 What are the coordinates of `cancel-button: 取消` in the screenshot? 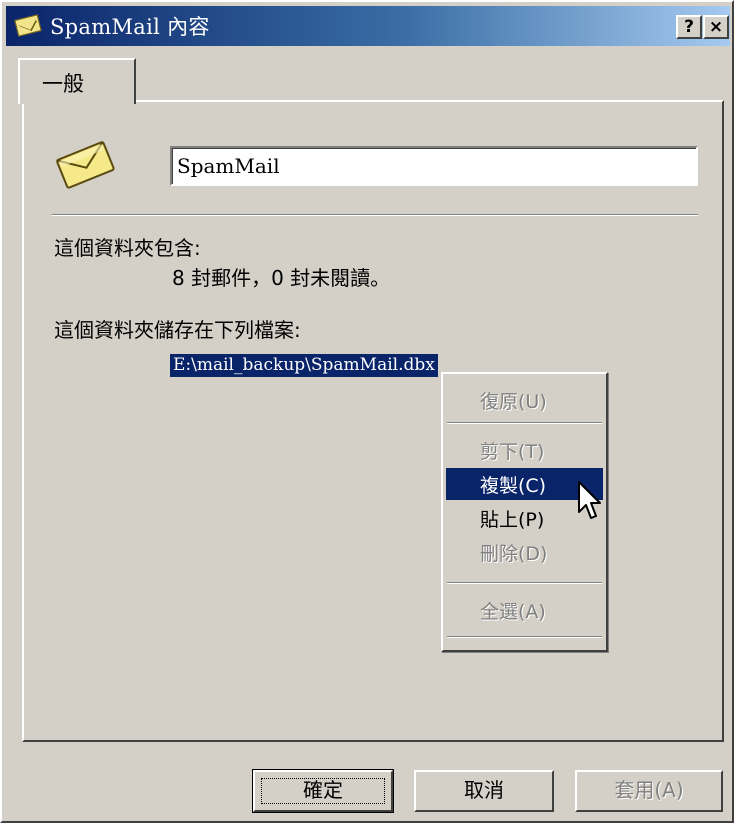 It's located at (484, 791).